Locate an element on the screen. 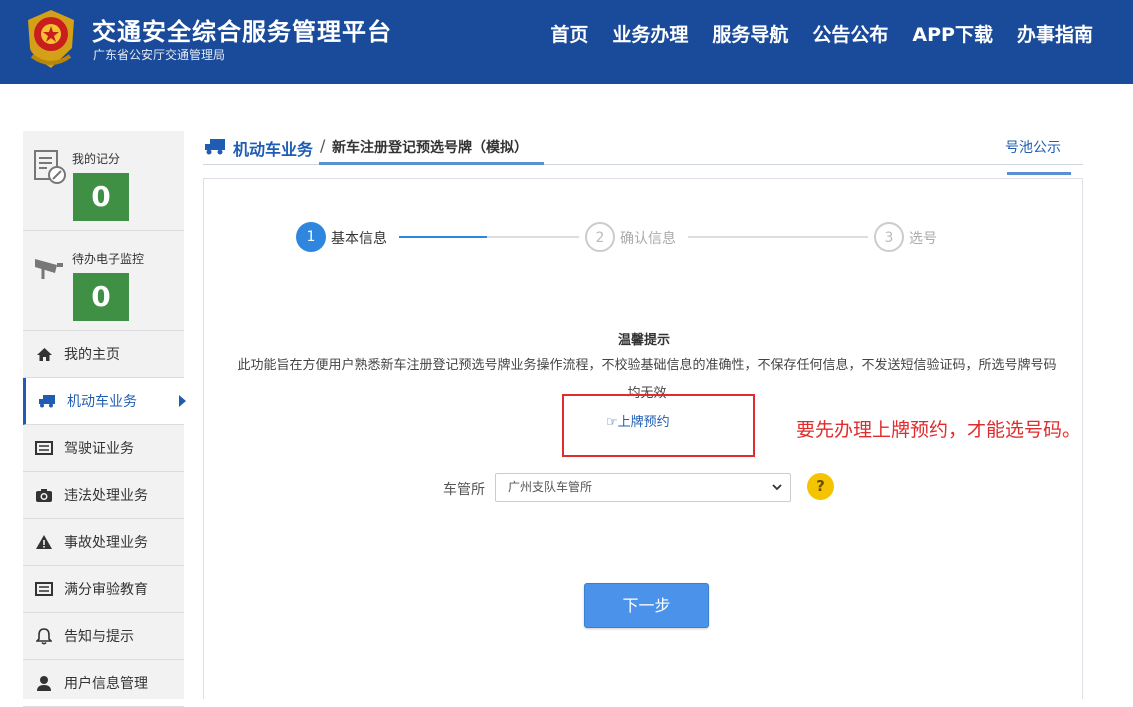  nav-service-guide: 服务导航 is located at coordinates (750, 33).